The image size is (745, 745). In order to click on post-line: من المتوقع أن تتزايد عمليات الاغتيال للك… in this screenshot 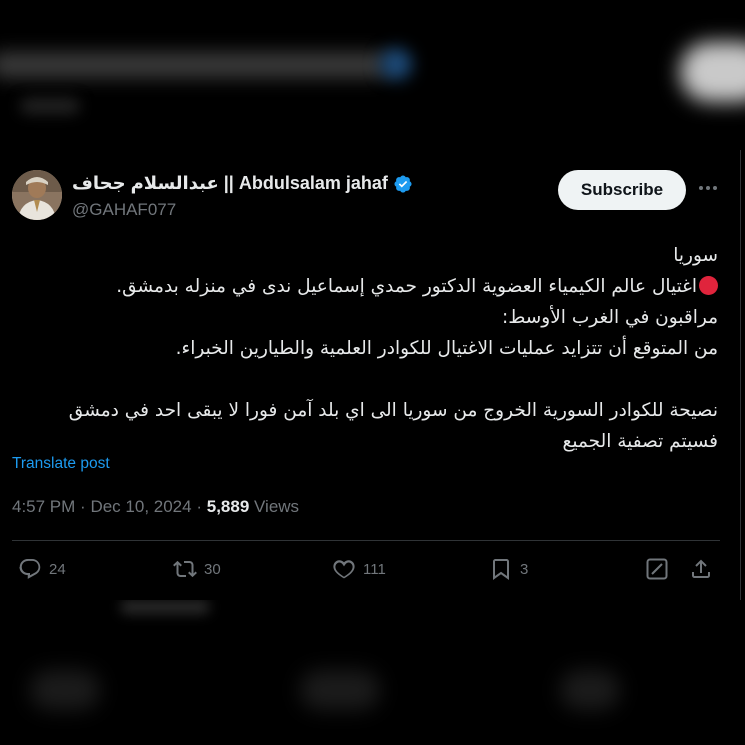, I will do `click(446, 348)`.